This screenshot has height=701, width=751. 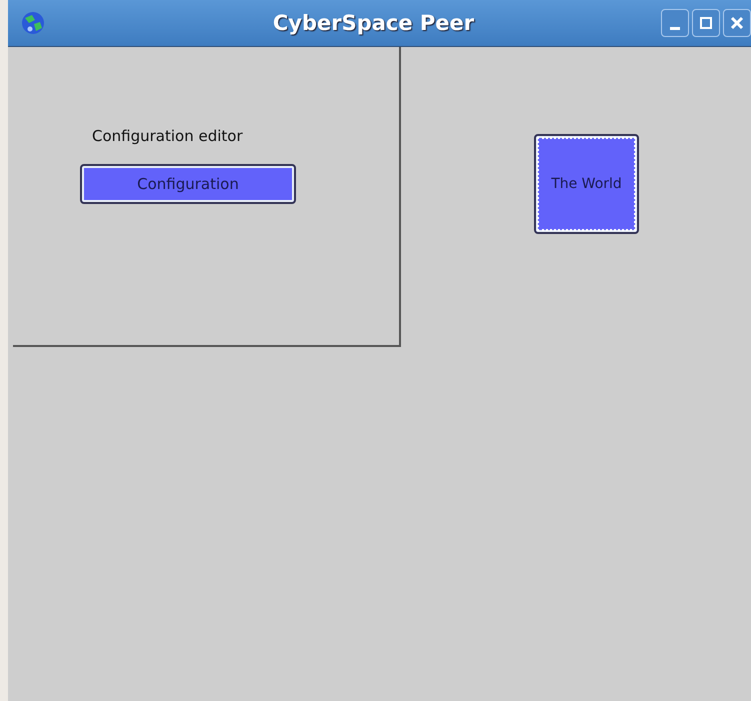 I want to click on window-title: CyberSpace Peer, so click(x=374, y=23).